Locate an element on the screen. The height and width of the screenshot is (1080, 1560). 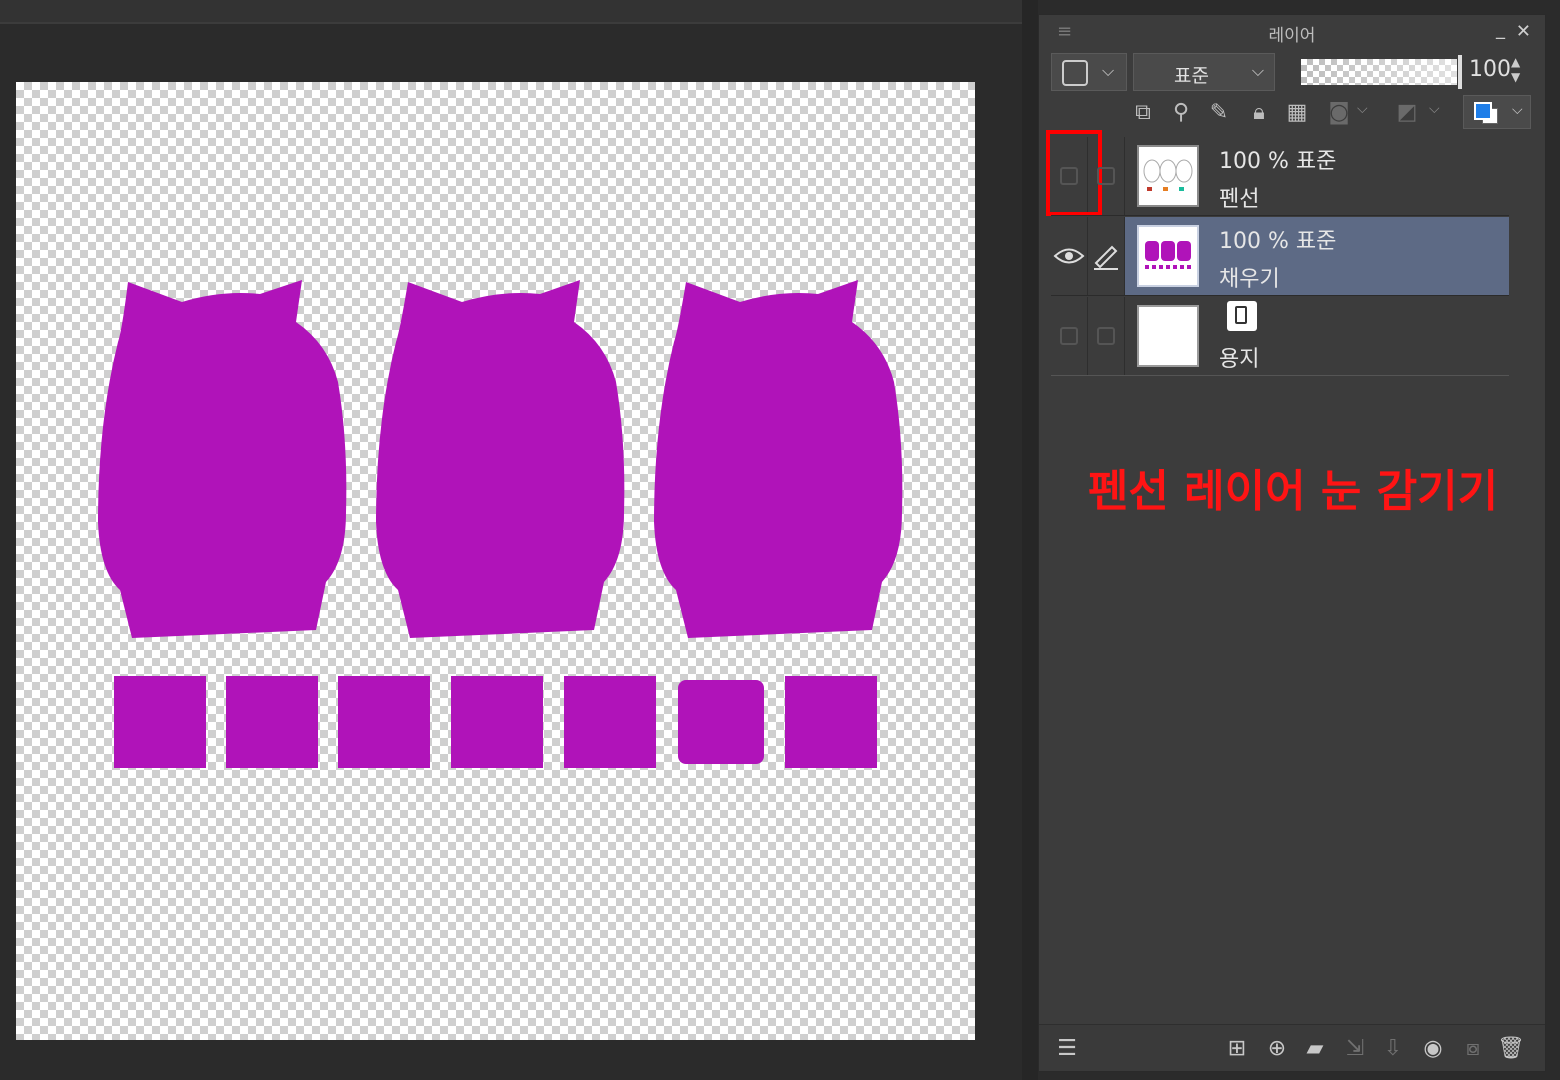
paper-layer-icon is located at coordinates (1242, 316).